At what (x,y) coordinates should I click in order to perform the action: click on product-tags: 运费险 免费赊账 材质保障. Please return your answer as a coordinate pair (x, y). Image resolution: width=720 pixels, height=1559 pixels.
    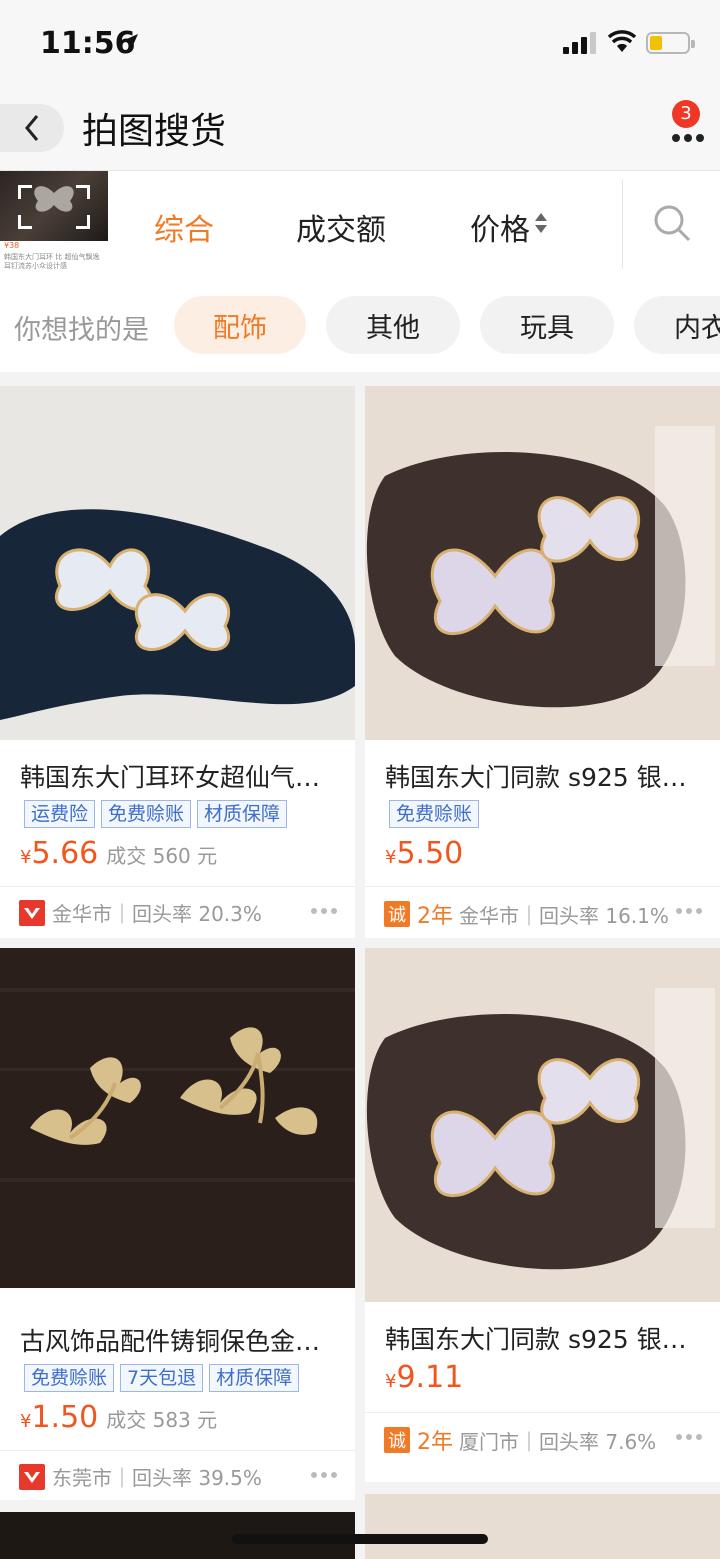
    Looking at the image, I should click on (156, 814).